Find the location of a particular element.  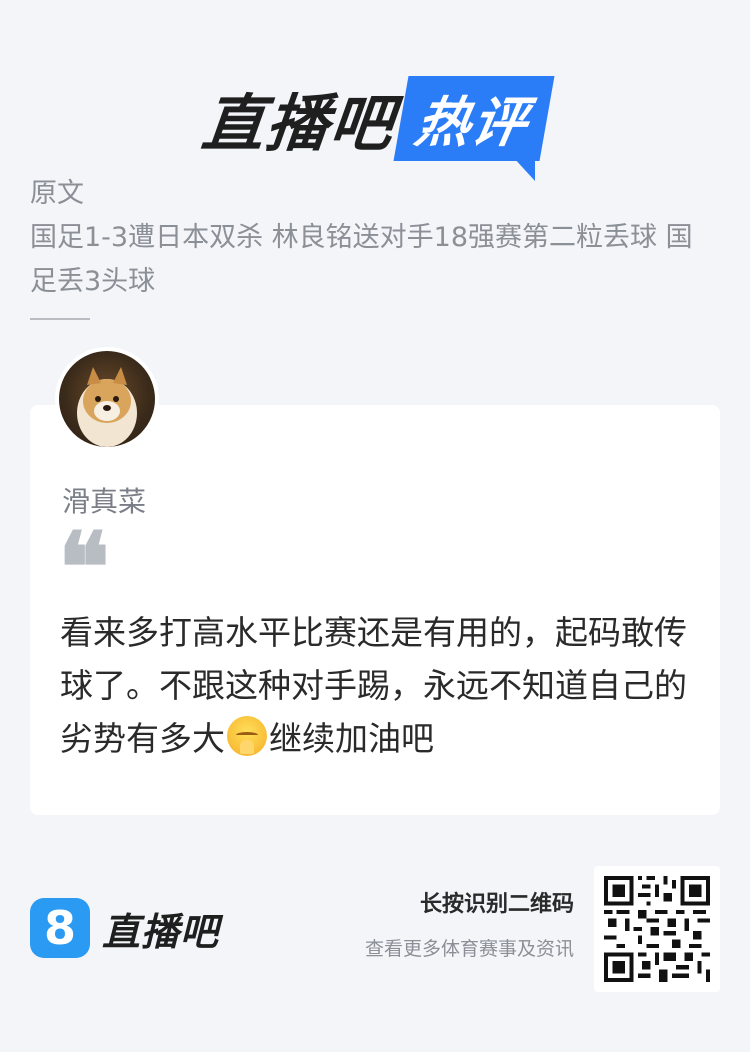

avatar is located at coordinates (107, 399).